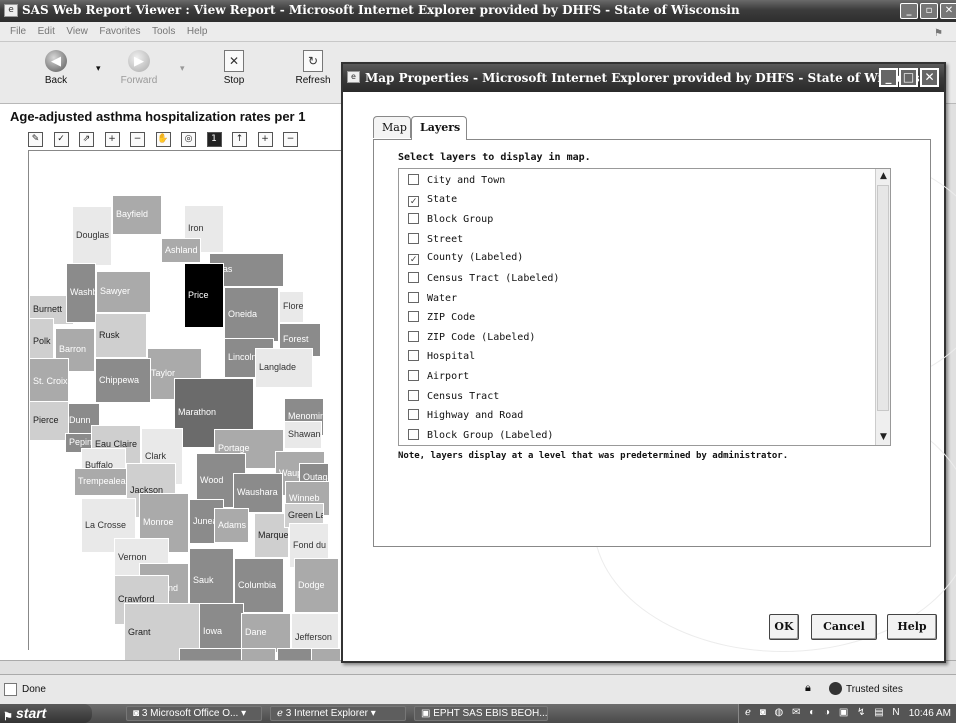  Describe the element at coordinates (98, 69) in the screenshot. I see `back-dropdown-icon: ▾` at that location.